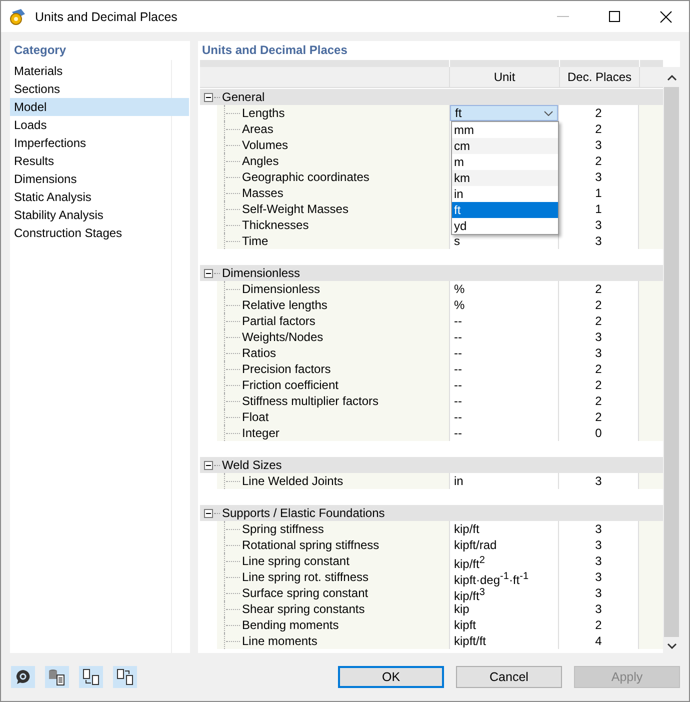 Image resolution: width=690 pixels, height=702 pixels. I want to click on column-header: Unit, so click(504, 77).